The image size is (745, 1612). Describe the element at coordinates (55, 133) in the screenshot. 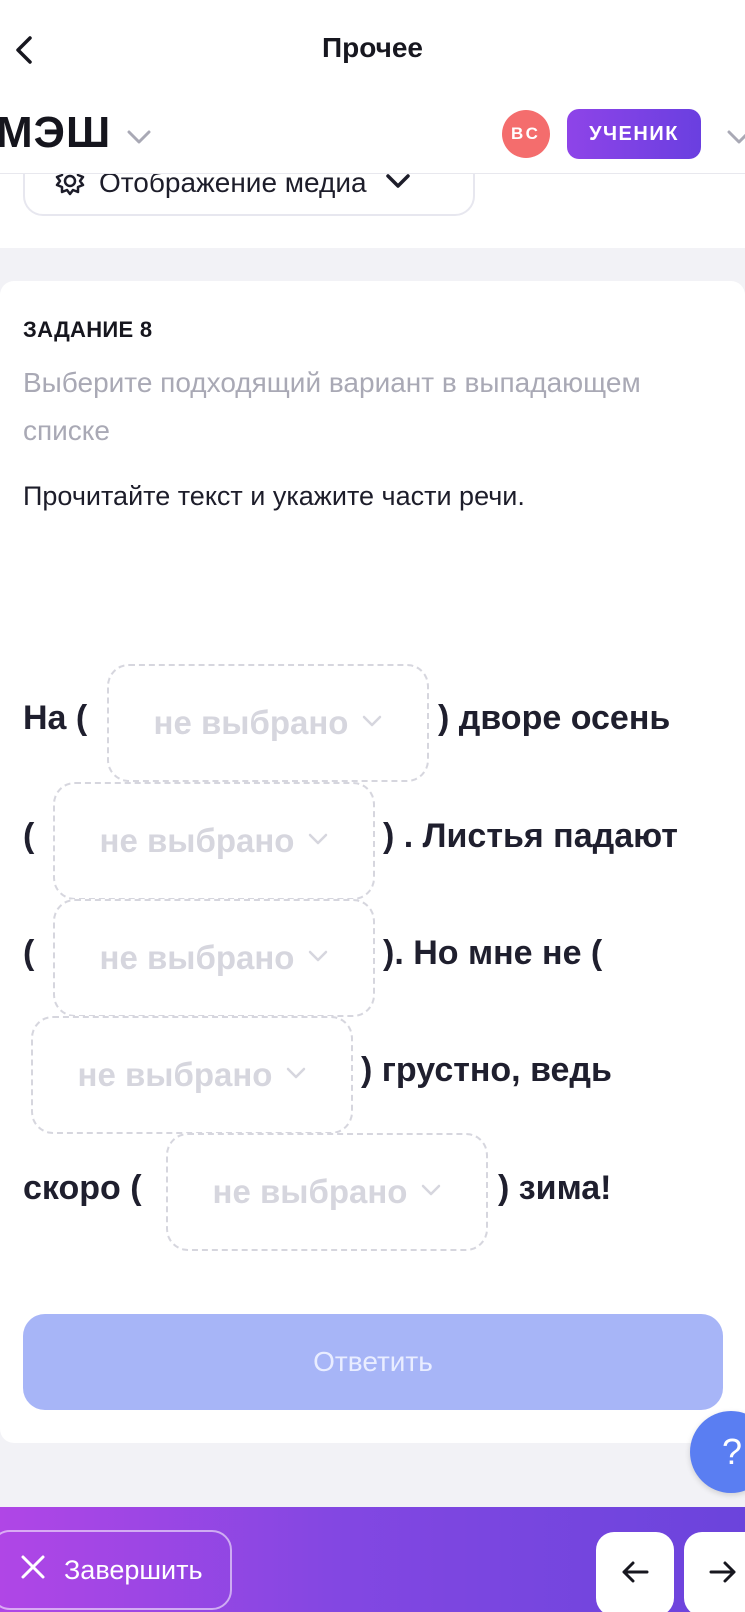

I see `app-logo: МЭШ` at that location.